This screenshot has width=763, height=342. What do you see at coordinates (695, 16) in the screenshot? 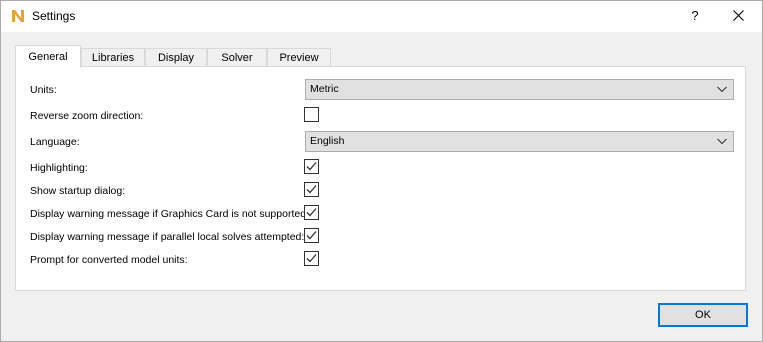
I see `help-button: ?` at bounding box center [695, 16].